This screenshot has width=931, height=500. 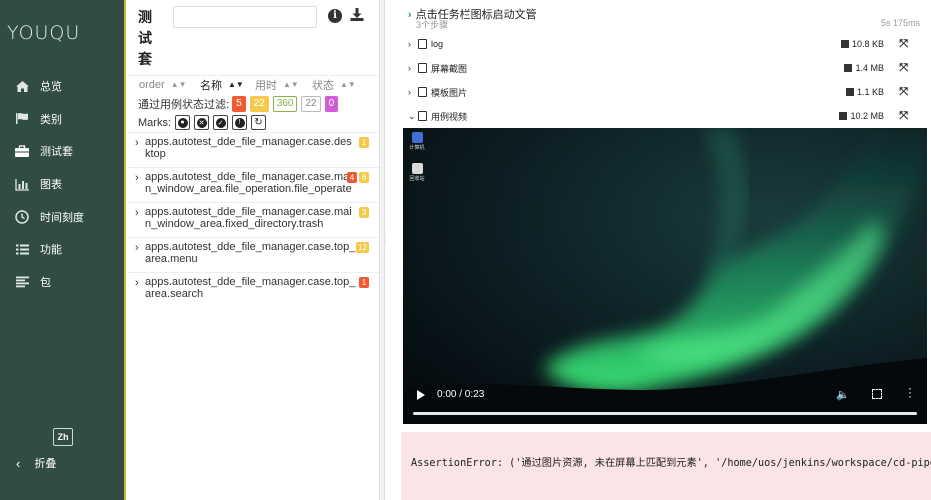 I want to click on logo: YOUQU, so click(x=44, y=33).